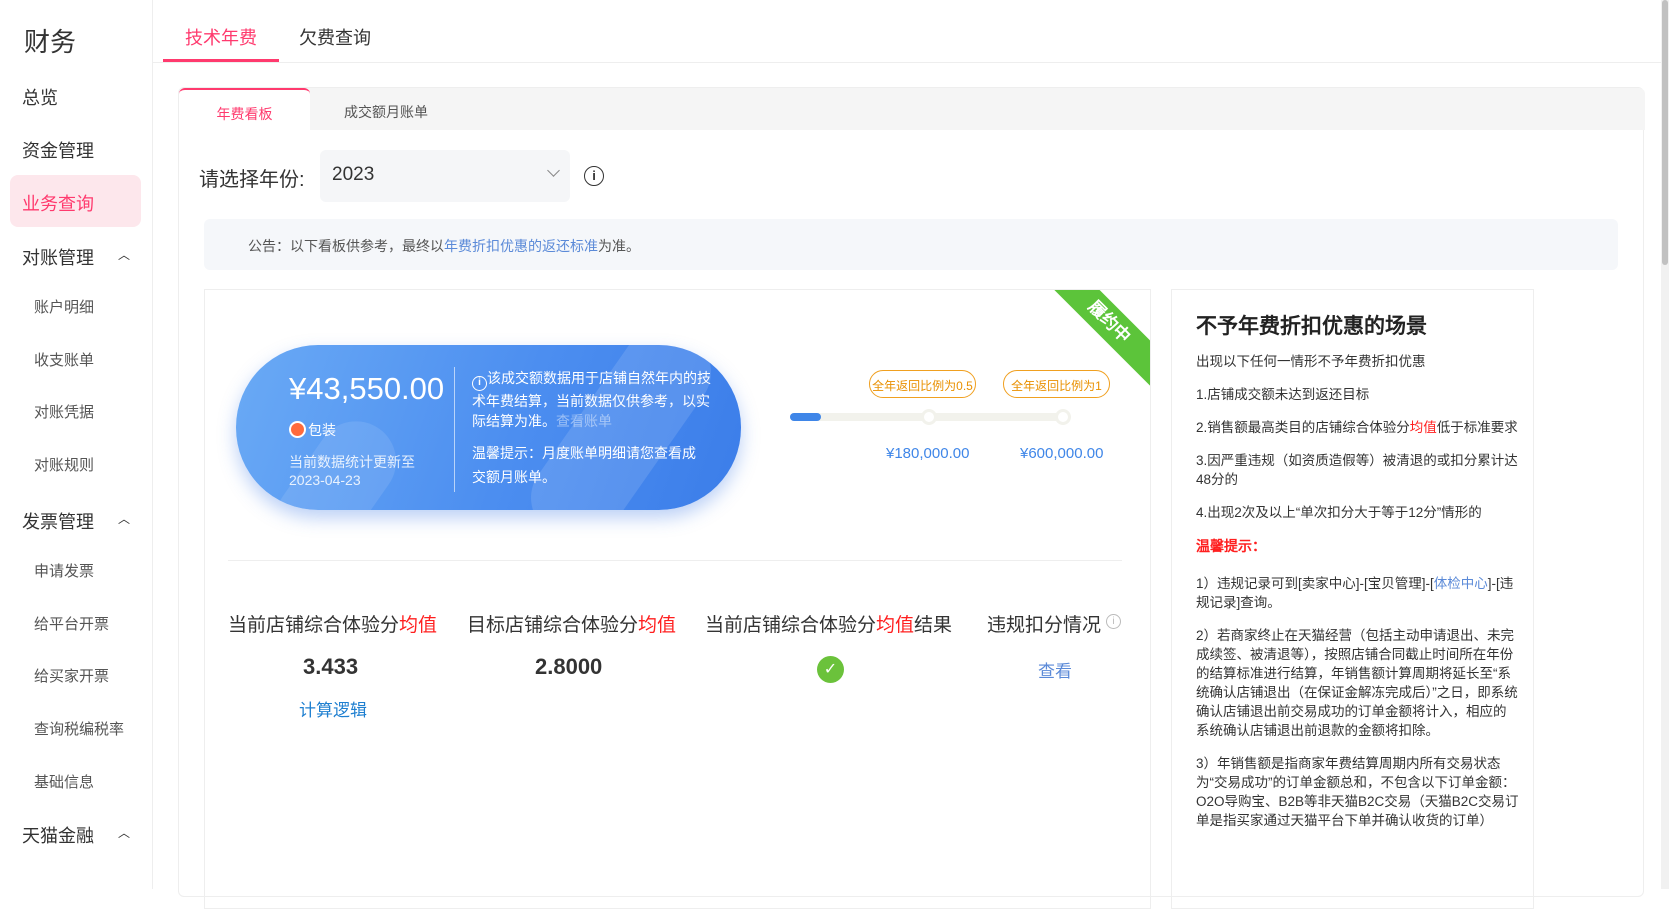  What do you see at coordinates (331, 666) in the screenshot?
I see `metric-current-value: 3.433` at bounding box center [331, 666].